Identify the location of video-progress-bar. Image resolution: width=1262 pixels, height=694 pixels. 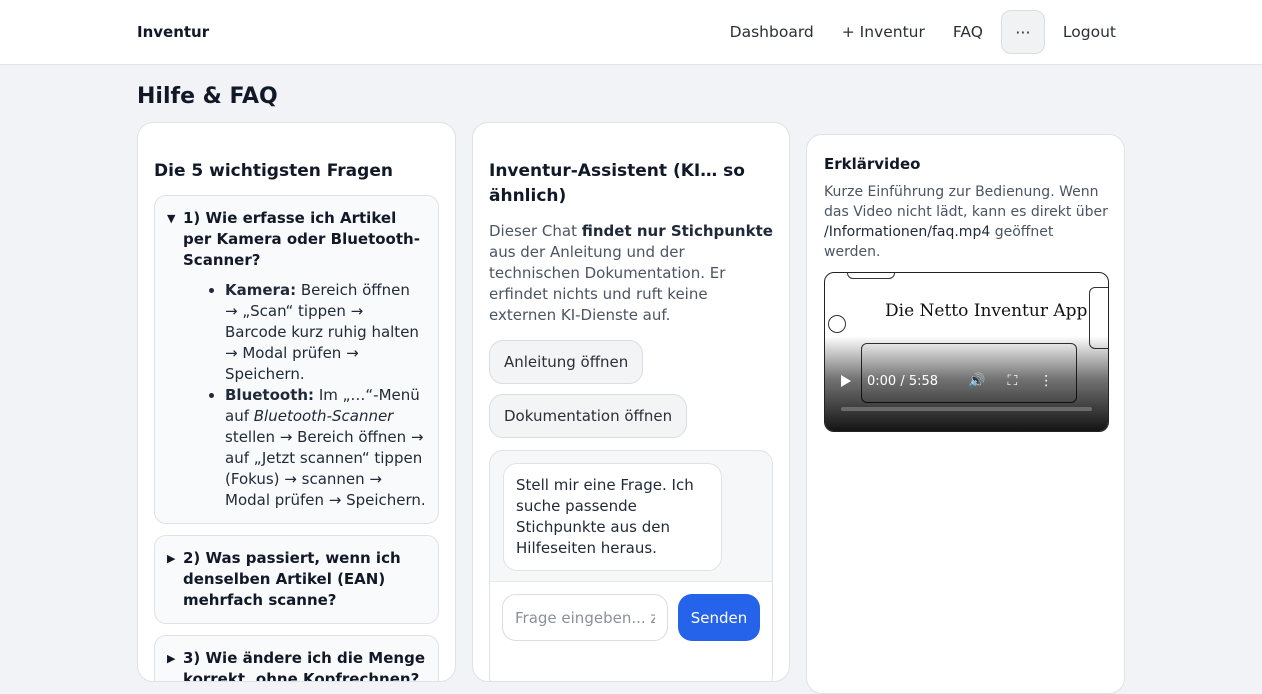
(966, 409).